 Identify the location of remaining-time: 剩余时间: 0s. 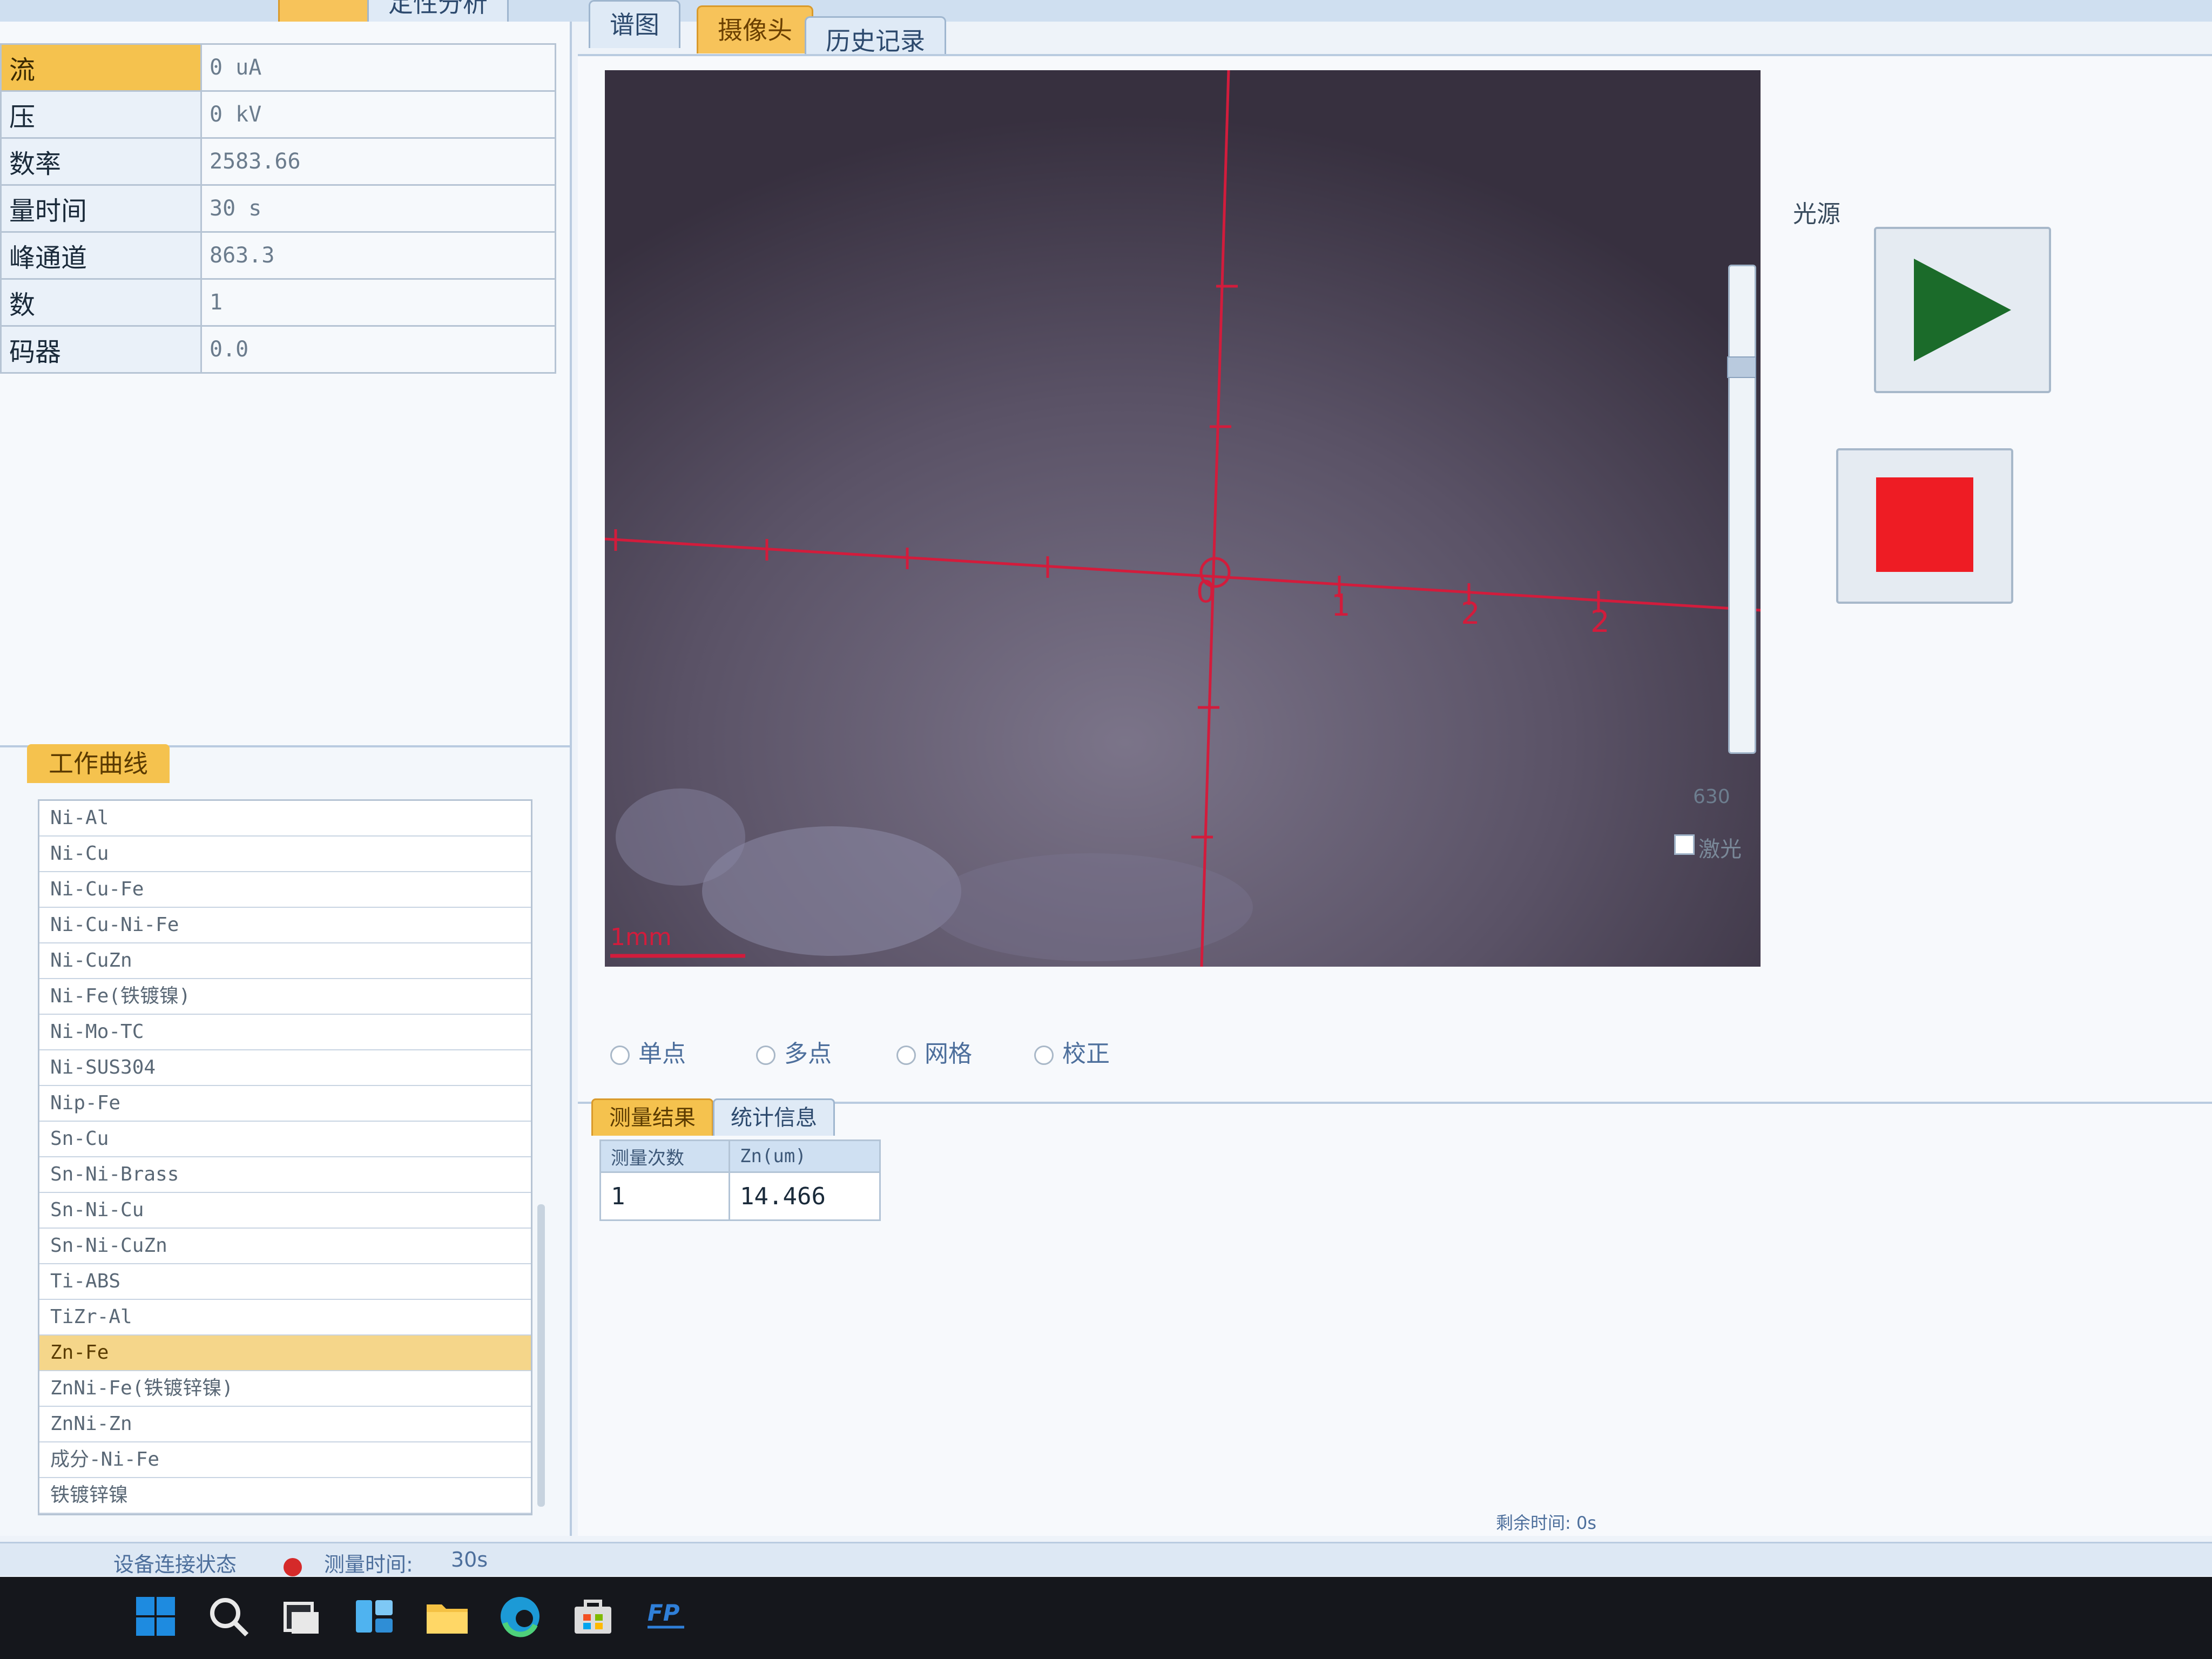
(1546, 1523).